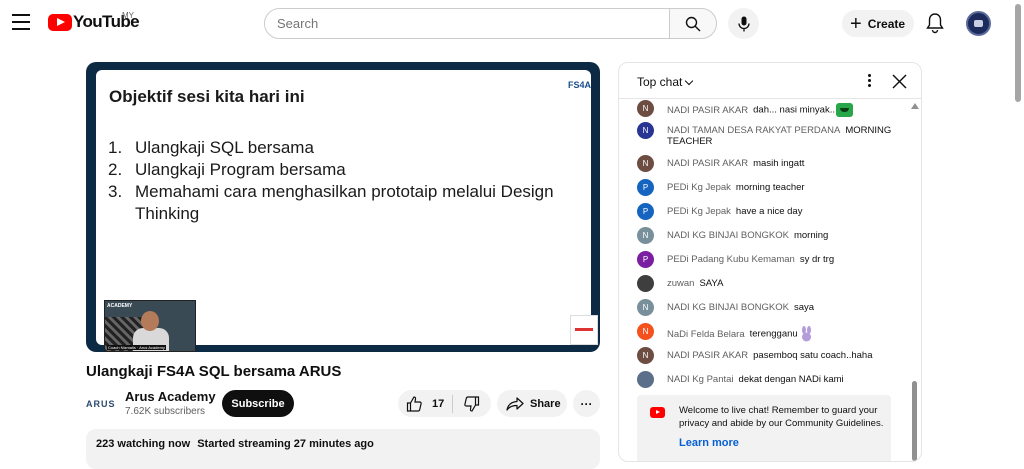 Image resolution: width=1024 pixels, height=469 pixels. I want to click on channel-name: Arus Academy, so click(170, 396).